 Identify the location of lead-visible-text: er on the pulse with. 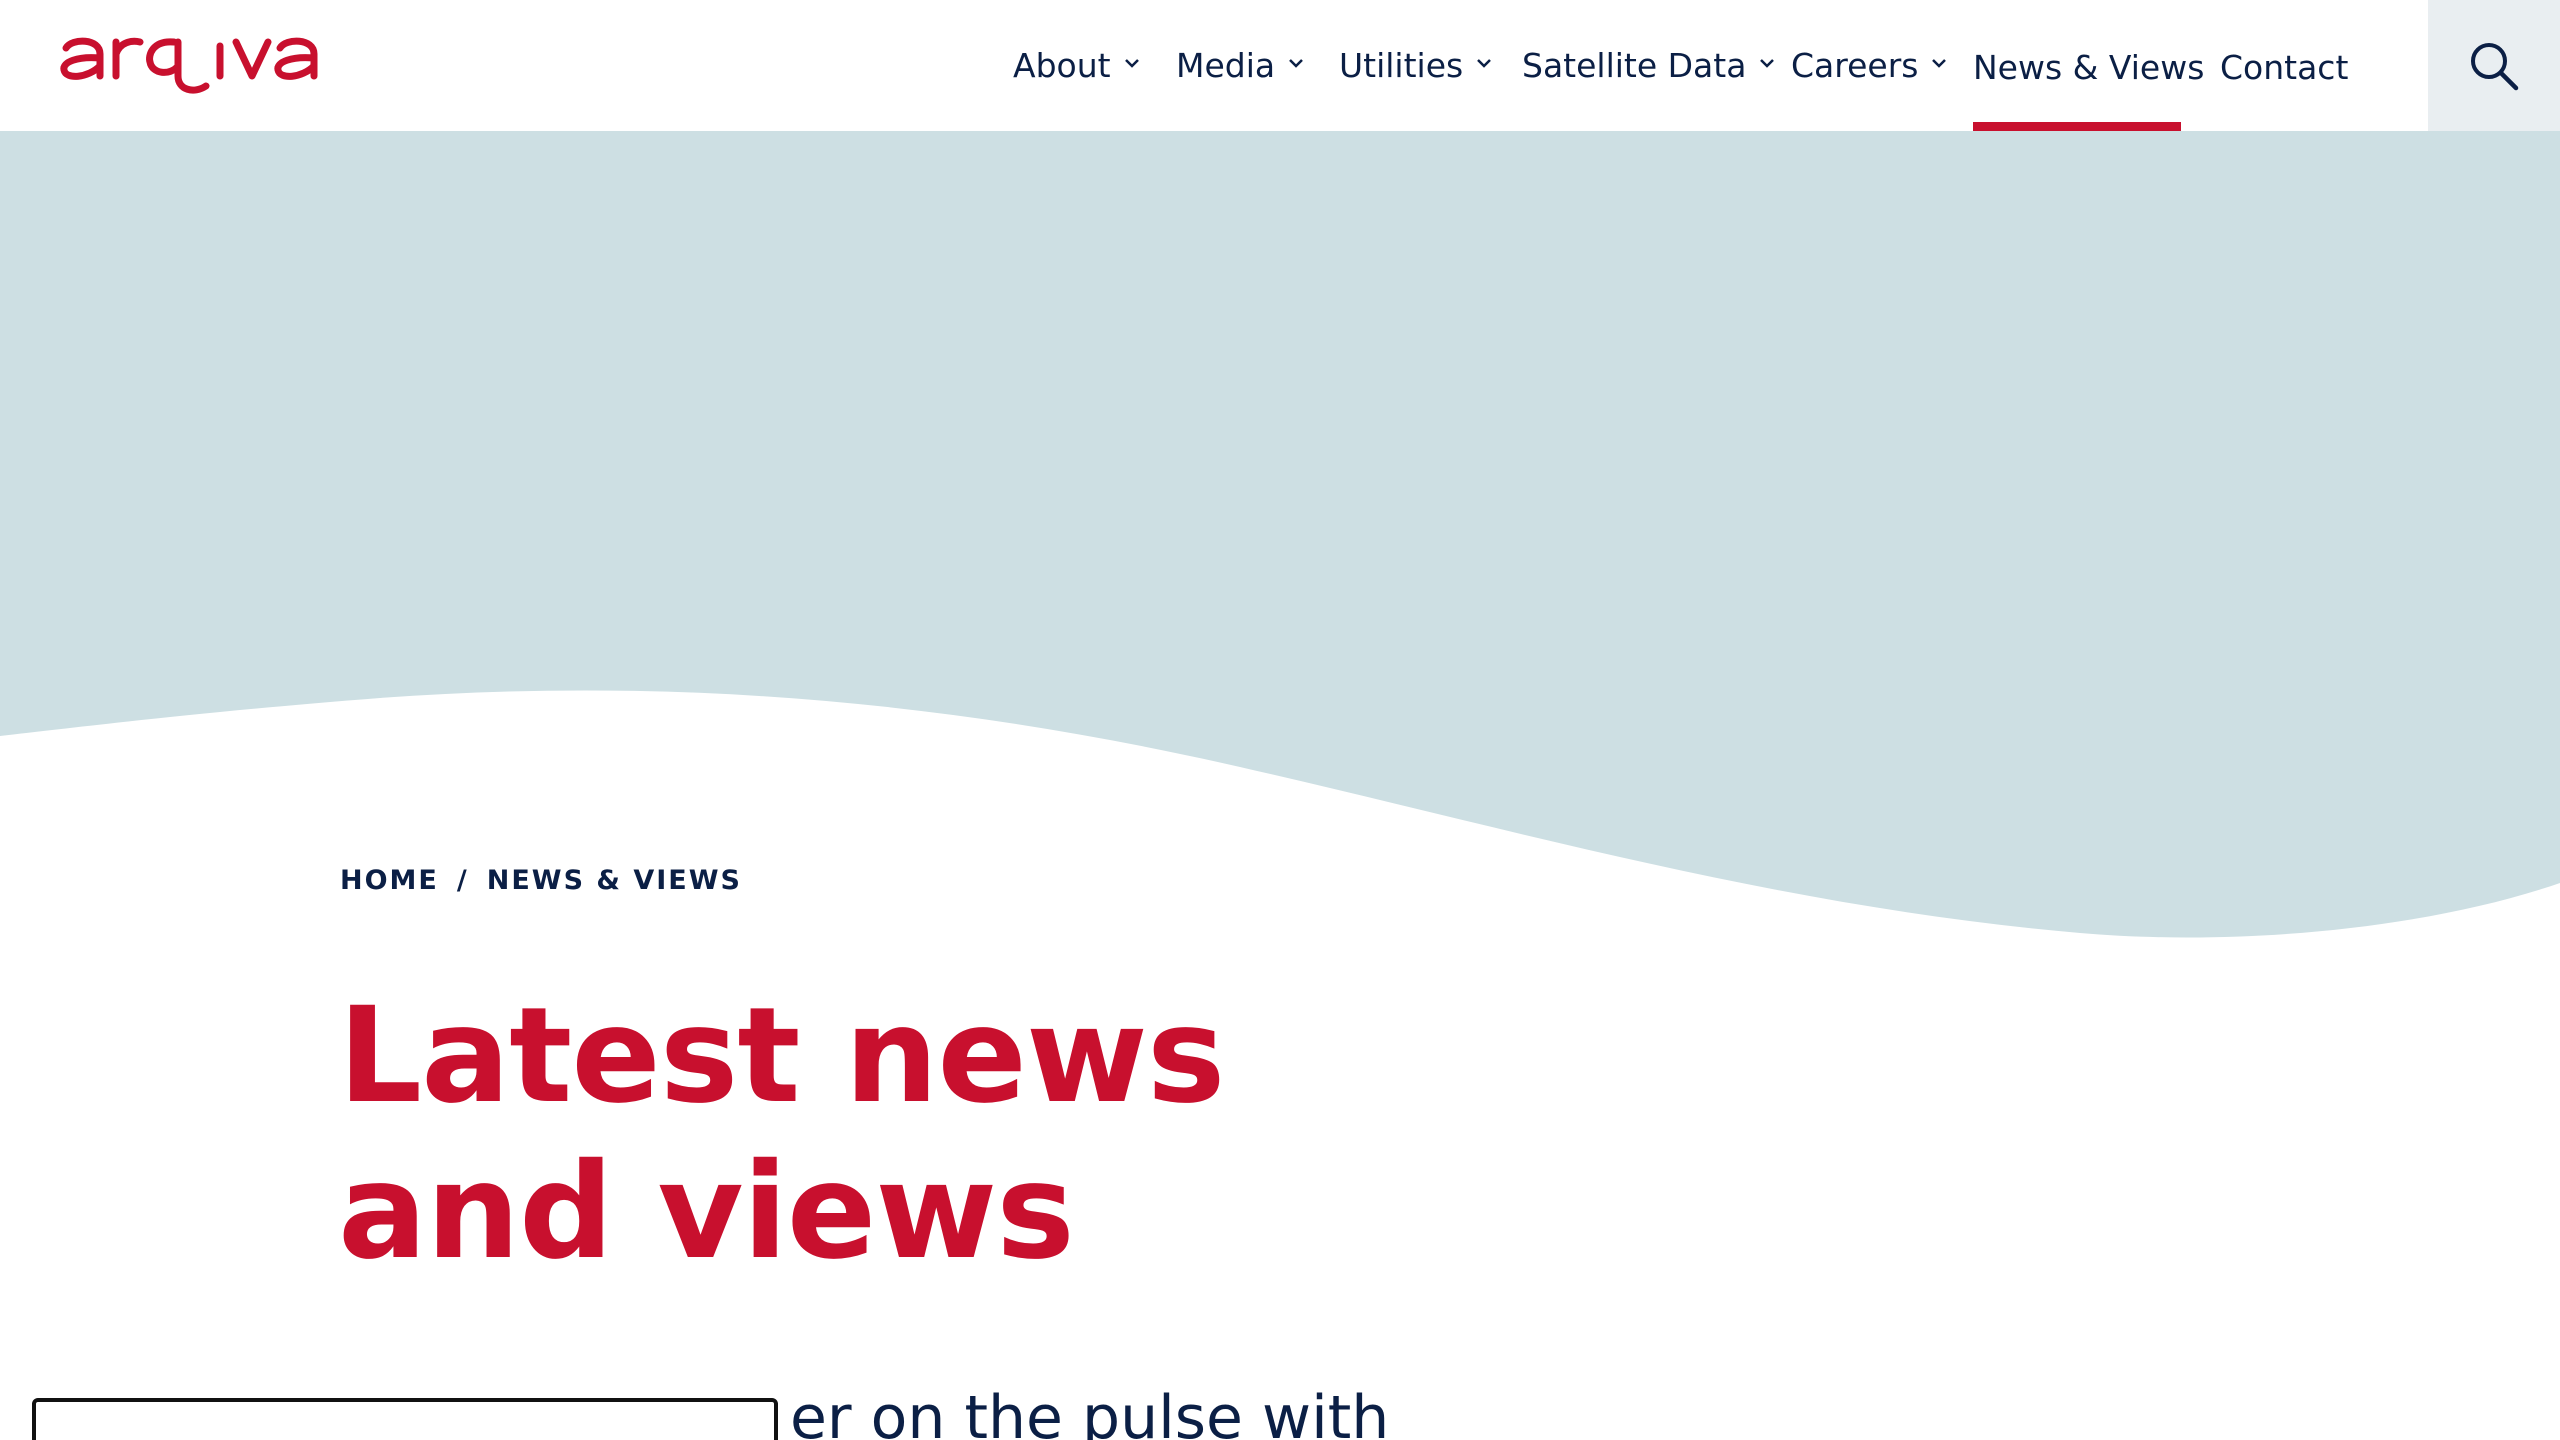
(1090, 1411).